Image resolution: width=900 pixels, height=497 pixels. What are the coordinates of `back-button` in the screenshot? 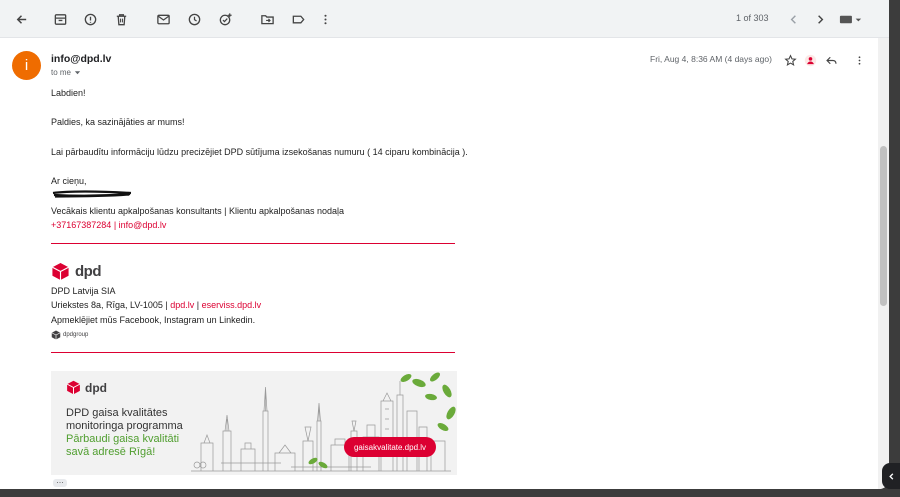 It's located at (21, 19).